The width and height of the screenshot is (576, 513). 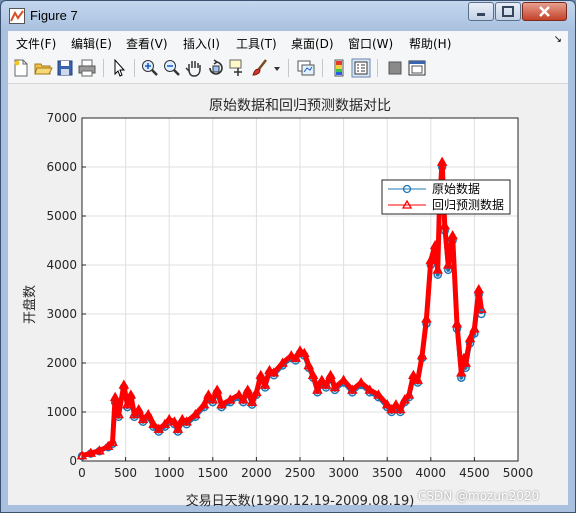 I want to click on print-icon, so click(x=87, y=68).